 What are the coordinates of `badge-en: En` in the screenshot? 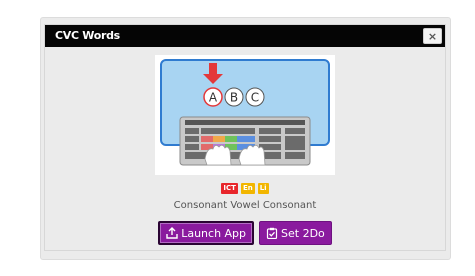 It's located at (247, 188).